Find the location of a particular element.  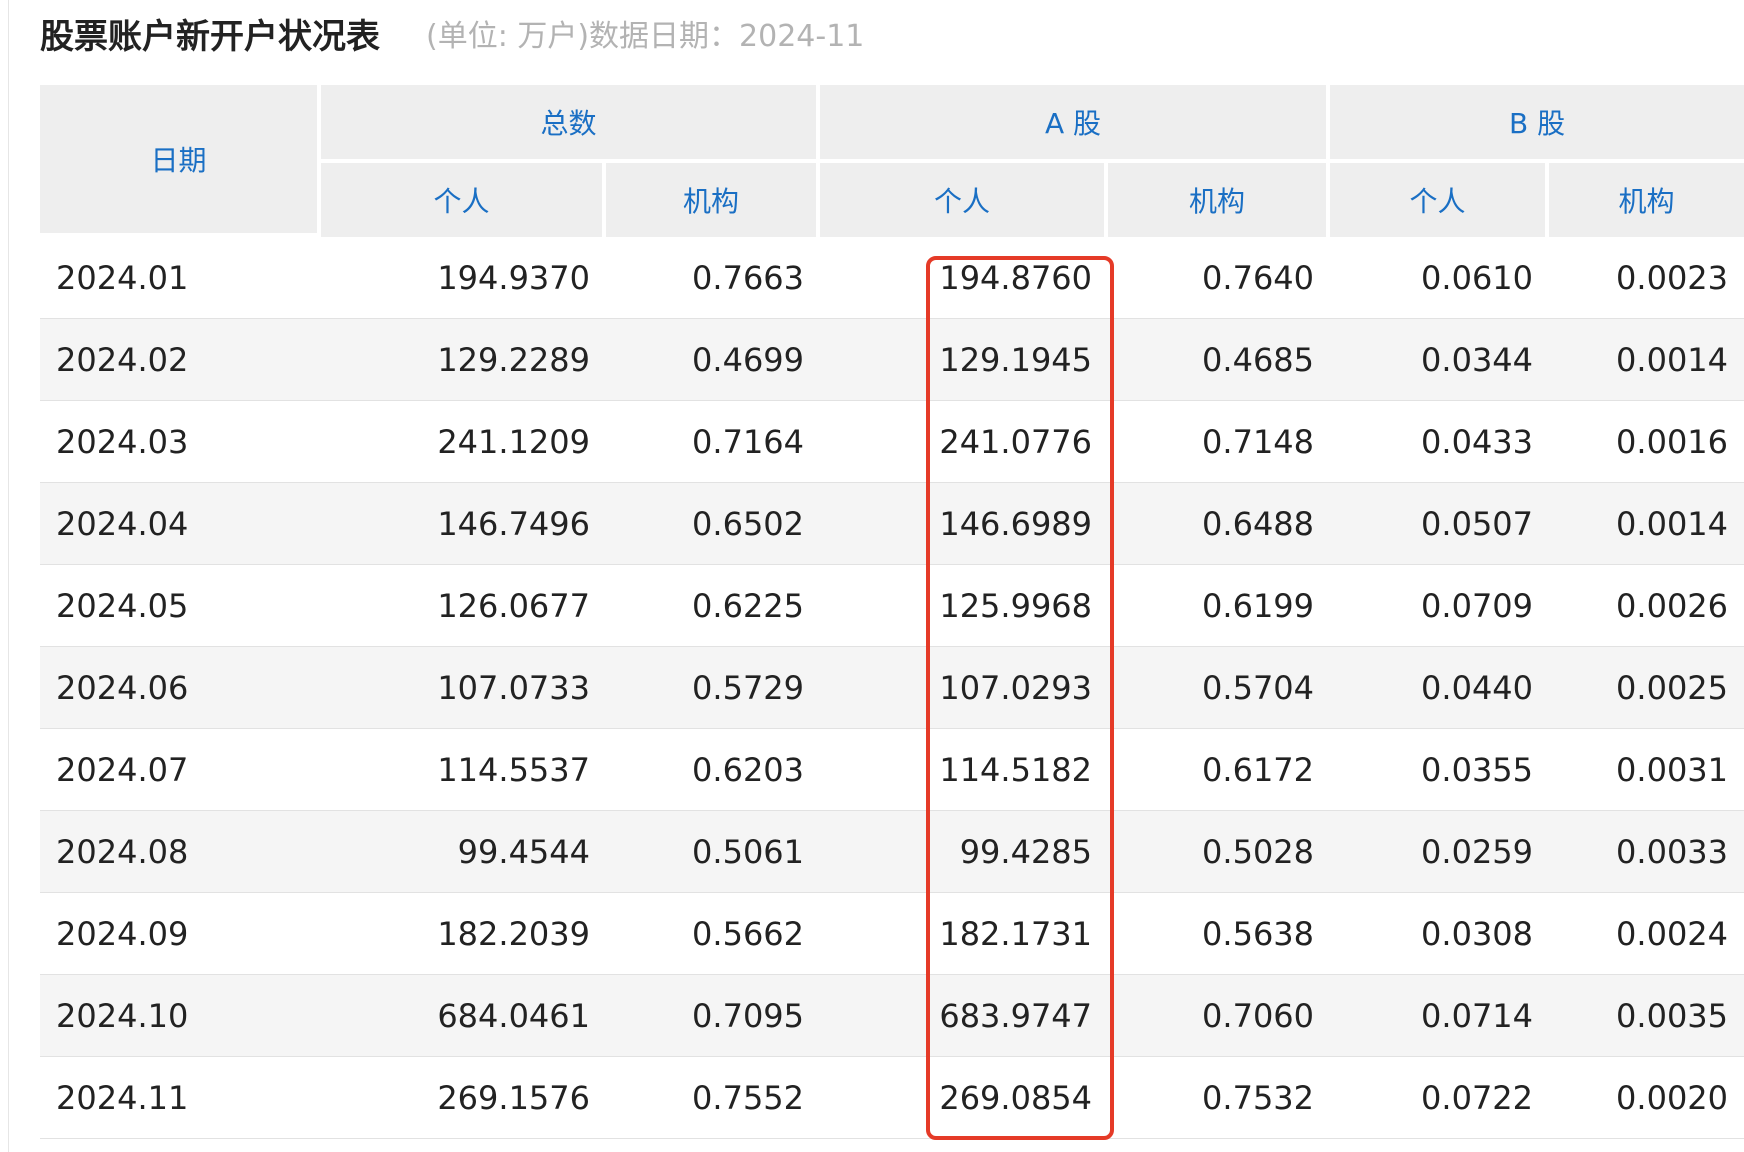

cell-b-individual: 0.0308 is located at coordinates (1440, 934).